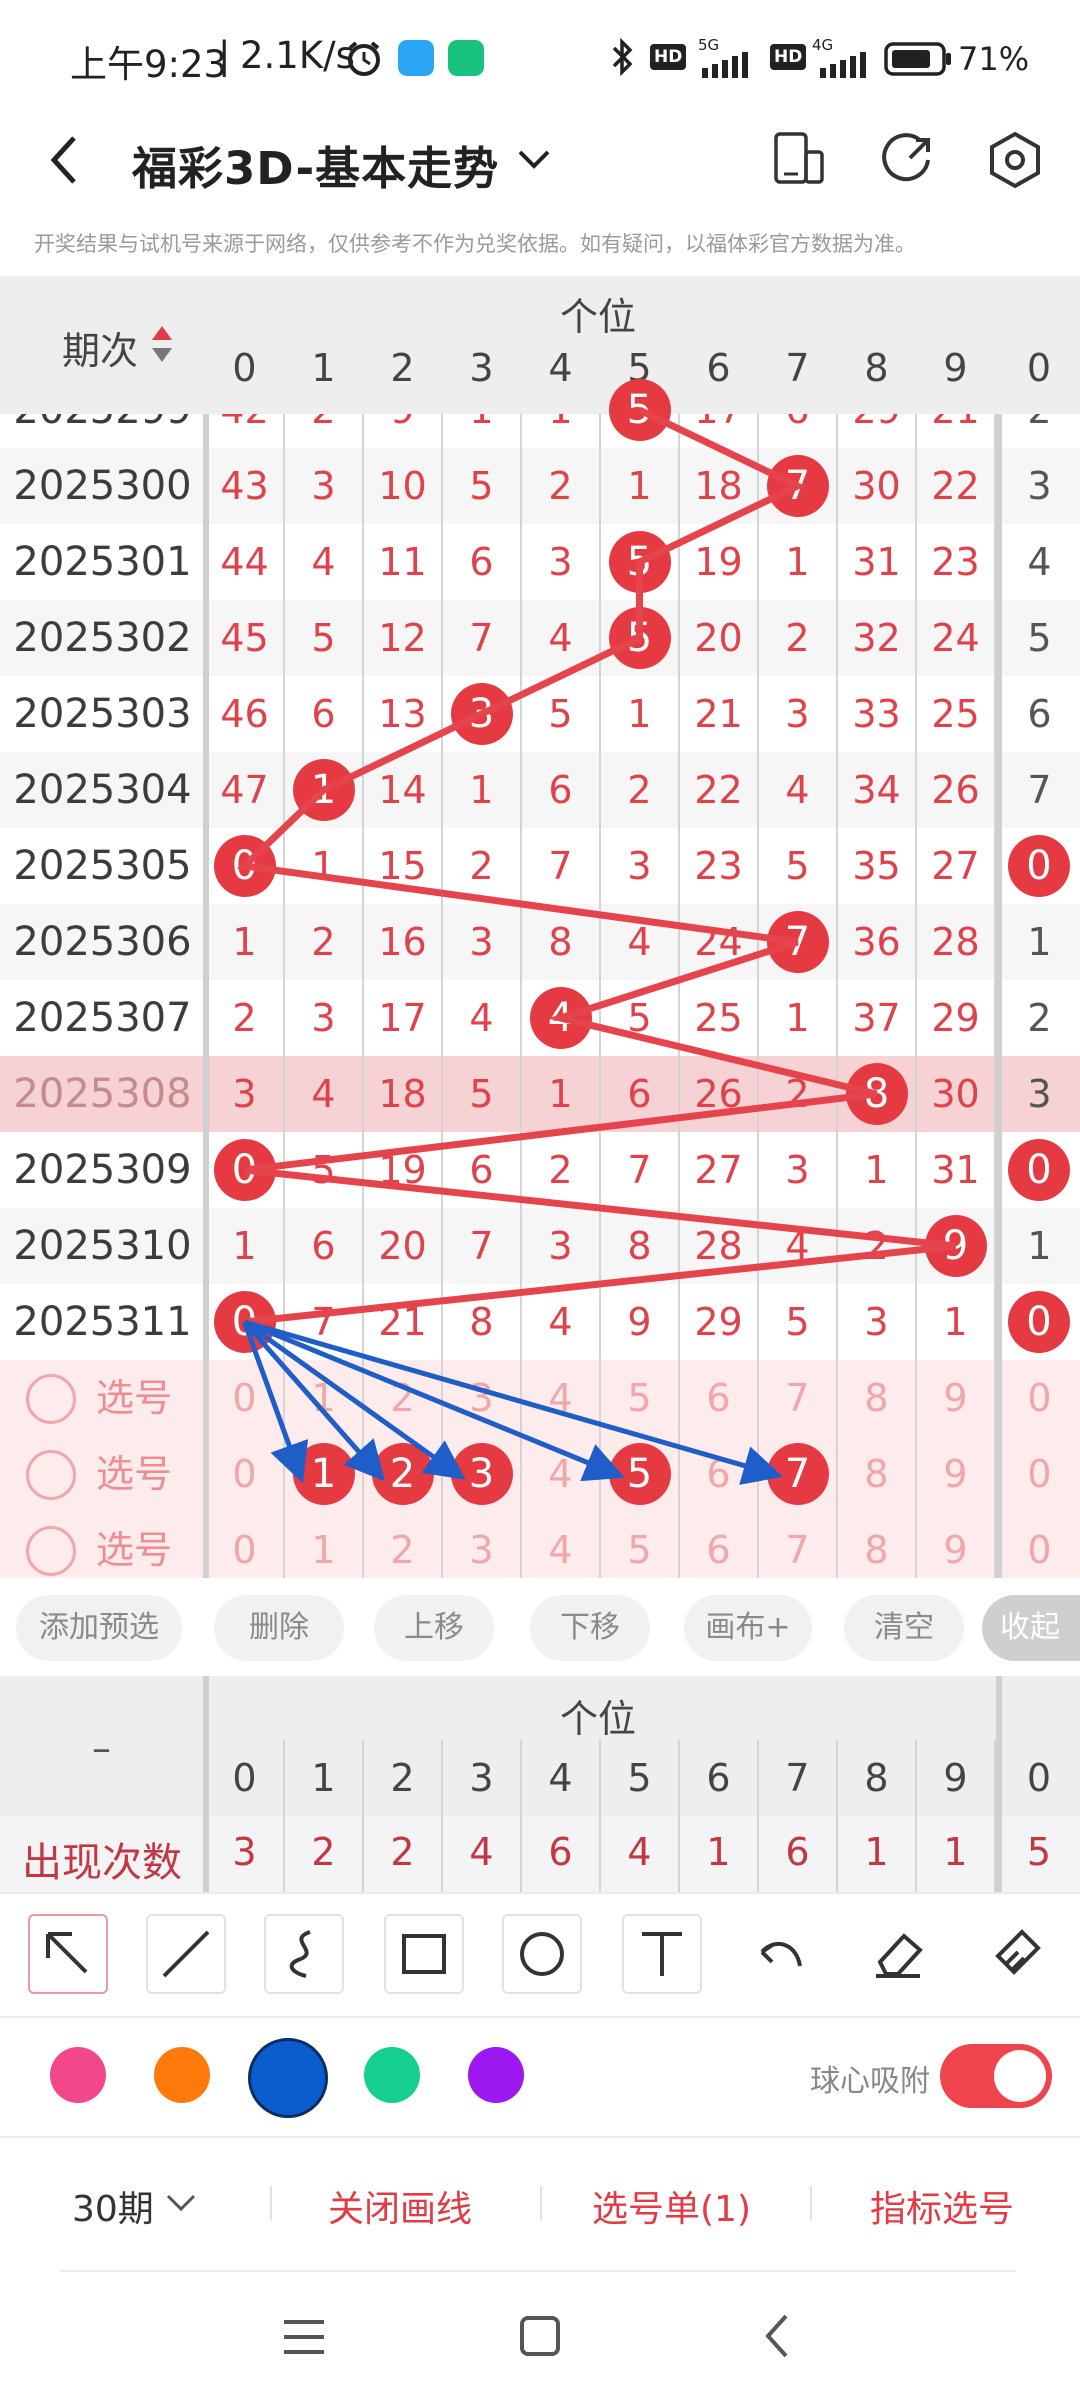 Image resolution: width=1080 pixels, height=2400 pixels. What do you see at coordinates (434, 1628) in the screenshot?
I see `action-pill-button: 上移` at bounding box center [434, 1628].